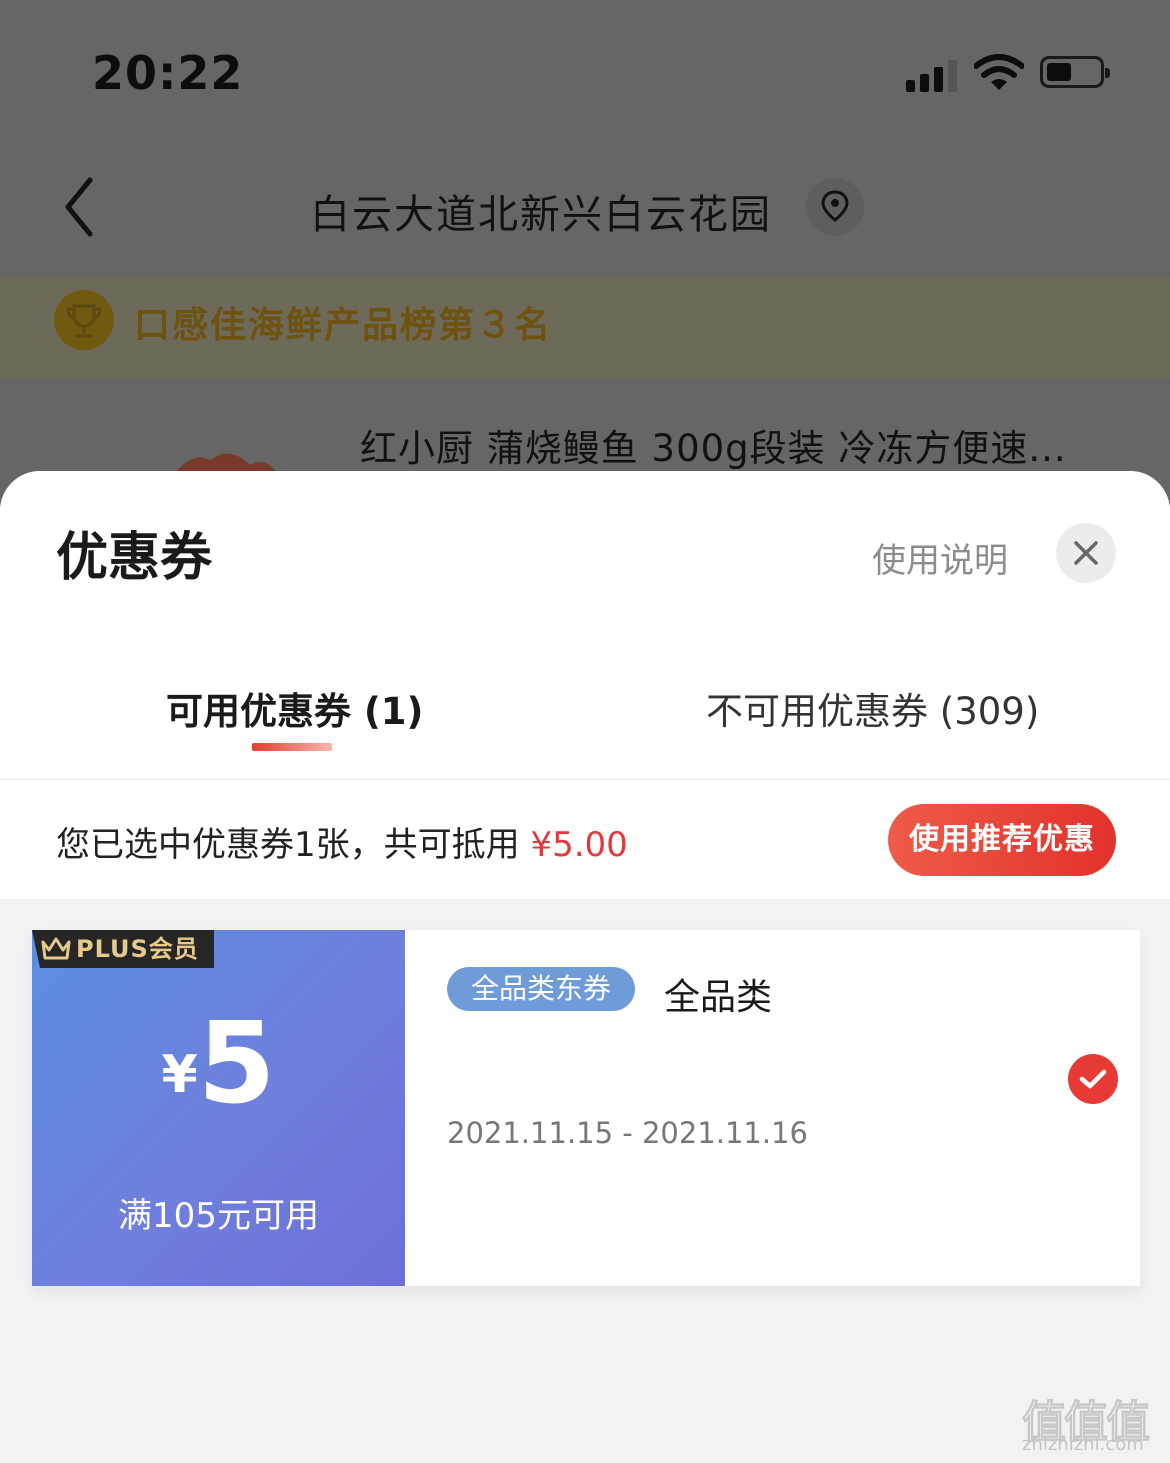  I want to click on plus-member-badge: PLUS会员, so click(123, 949).